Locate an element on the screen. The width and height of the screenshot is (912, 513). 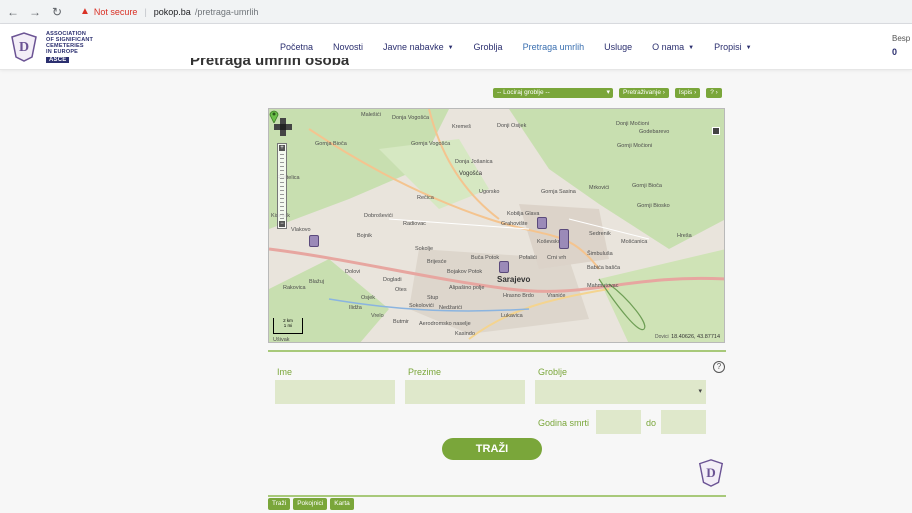
map-place-label: Donja Vogošća is located at coordinates (410, 118).